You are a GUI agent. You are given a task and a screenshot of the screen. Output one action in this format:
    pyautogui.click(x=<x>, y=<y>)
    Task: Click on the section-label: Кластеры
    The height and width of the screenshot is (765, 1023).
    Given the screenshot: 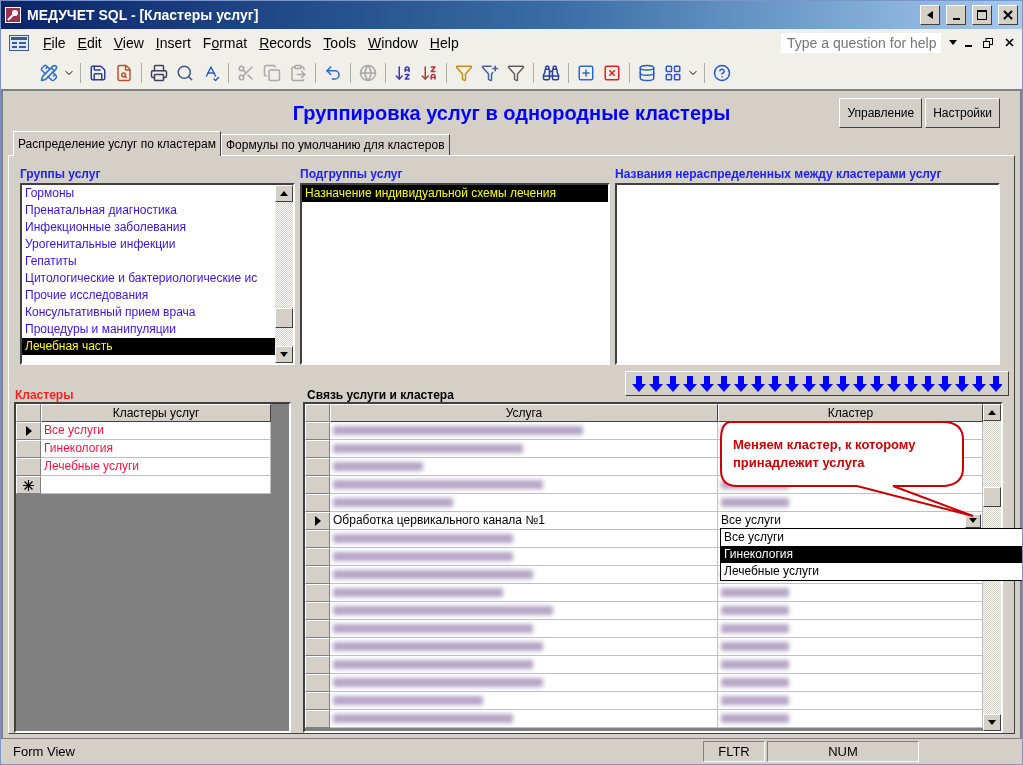 What is the action you would take?
    pyautogui.click(x=44, y=395)
    